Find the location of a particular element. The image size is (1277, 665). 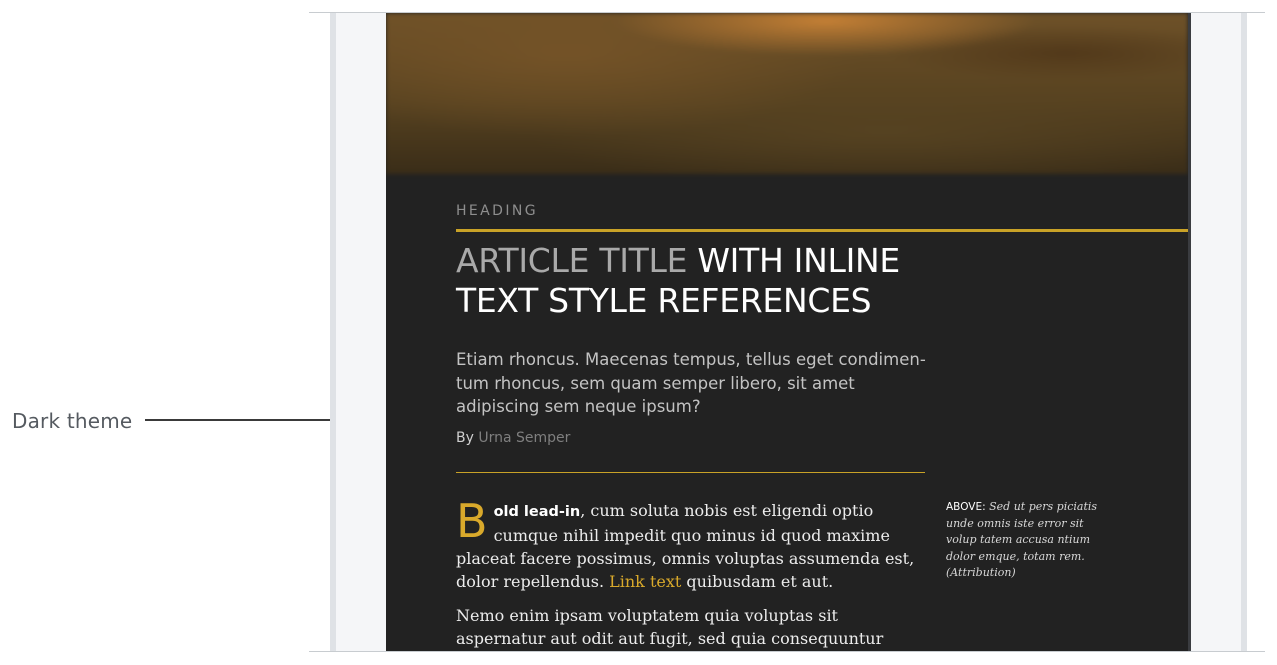

byline: By Urna Semper is located at coordinates (513, 438).